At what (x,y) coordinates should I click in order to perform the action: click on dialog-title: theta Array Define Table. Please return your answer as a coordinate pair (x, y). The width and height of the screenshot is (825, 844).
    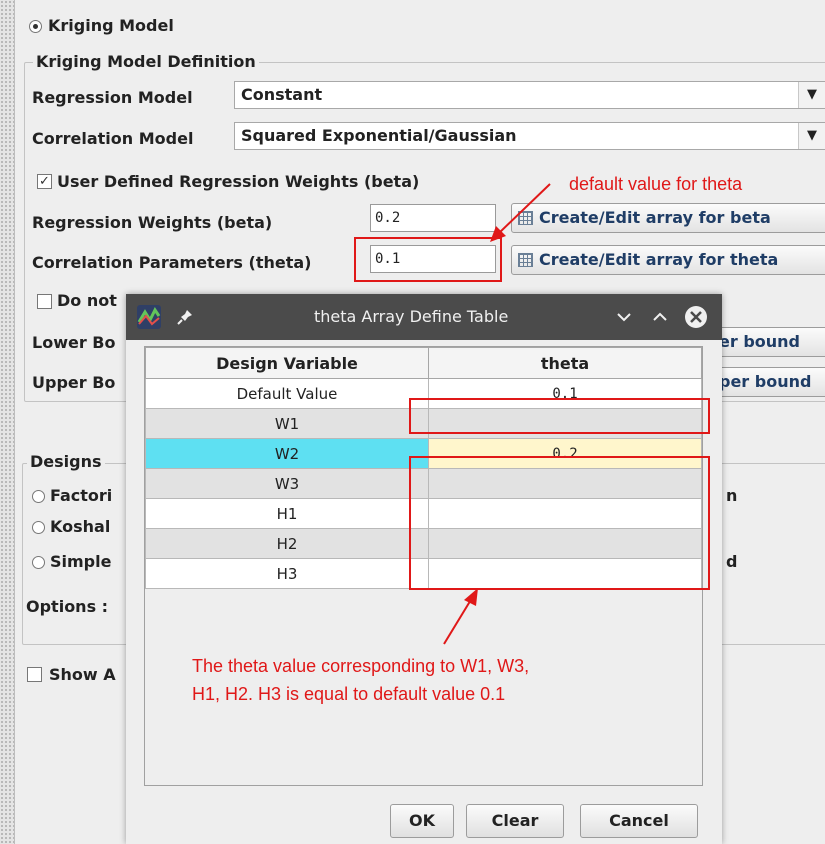
    Looking at the image, I should click on (411, 316).